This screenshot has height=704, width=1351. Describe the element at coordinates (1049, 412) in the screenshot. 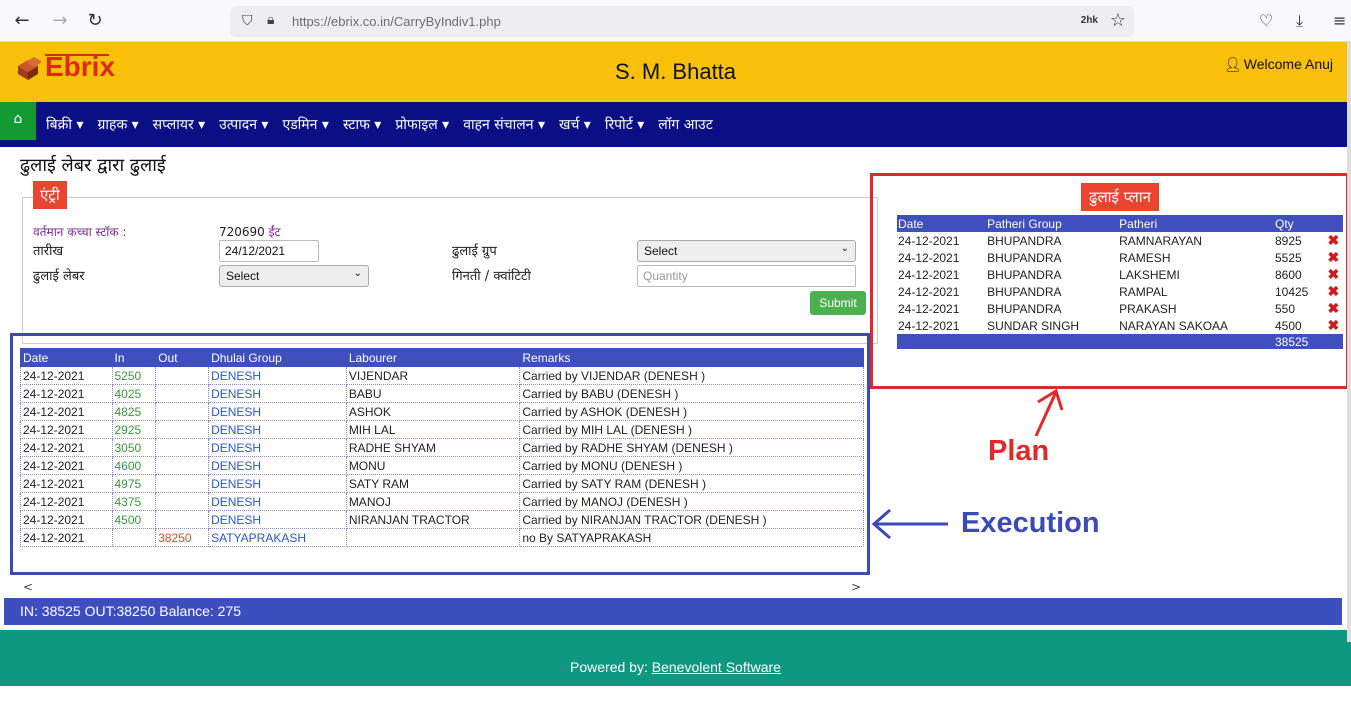

I see `plan-arrow-icon` at that location.